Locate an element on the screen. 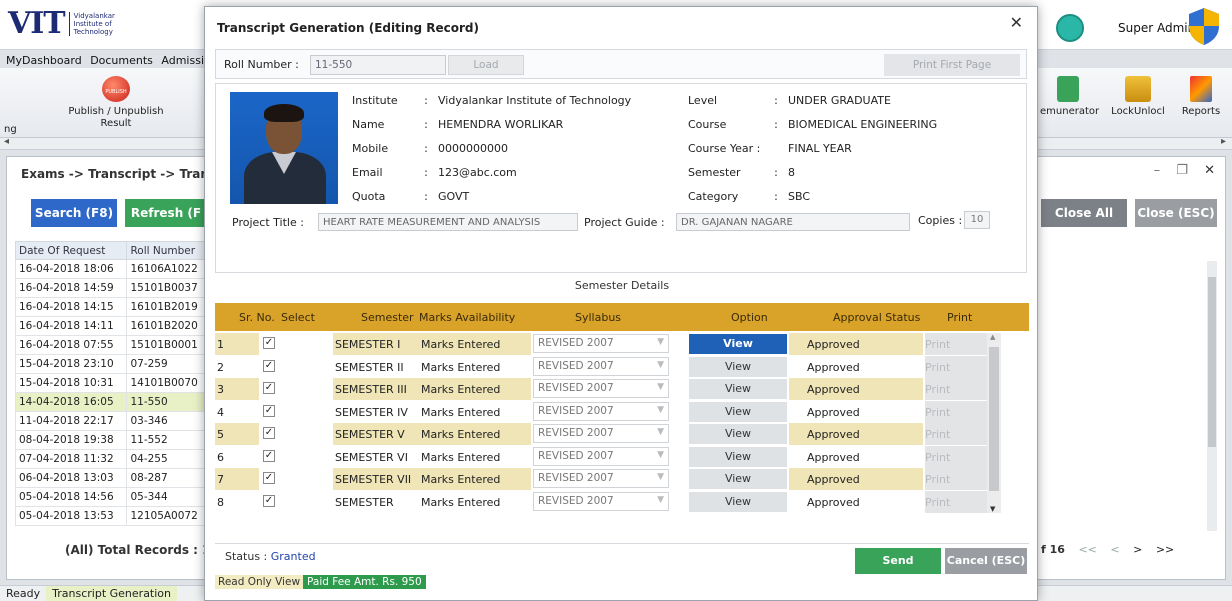 Image resolution: width=1232 pixels, height=601 pixels. menu-item-documents: Documents is located at coordinates (121, 60).